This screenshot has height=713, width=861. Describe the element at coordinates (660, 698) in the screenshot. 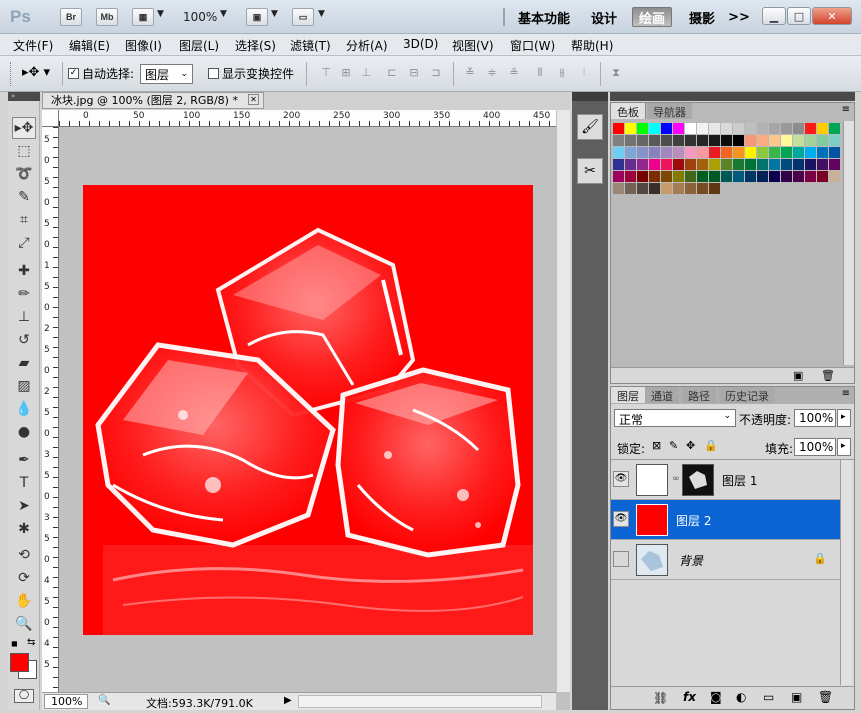

I see `link-layers-icon: ⛓` at that location.